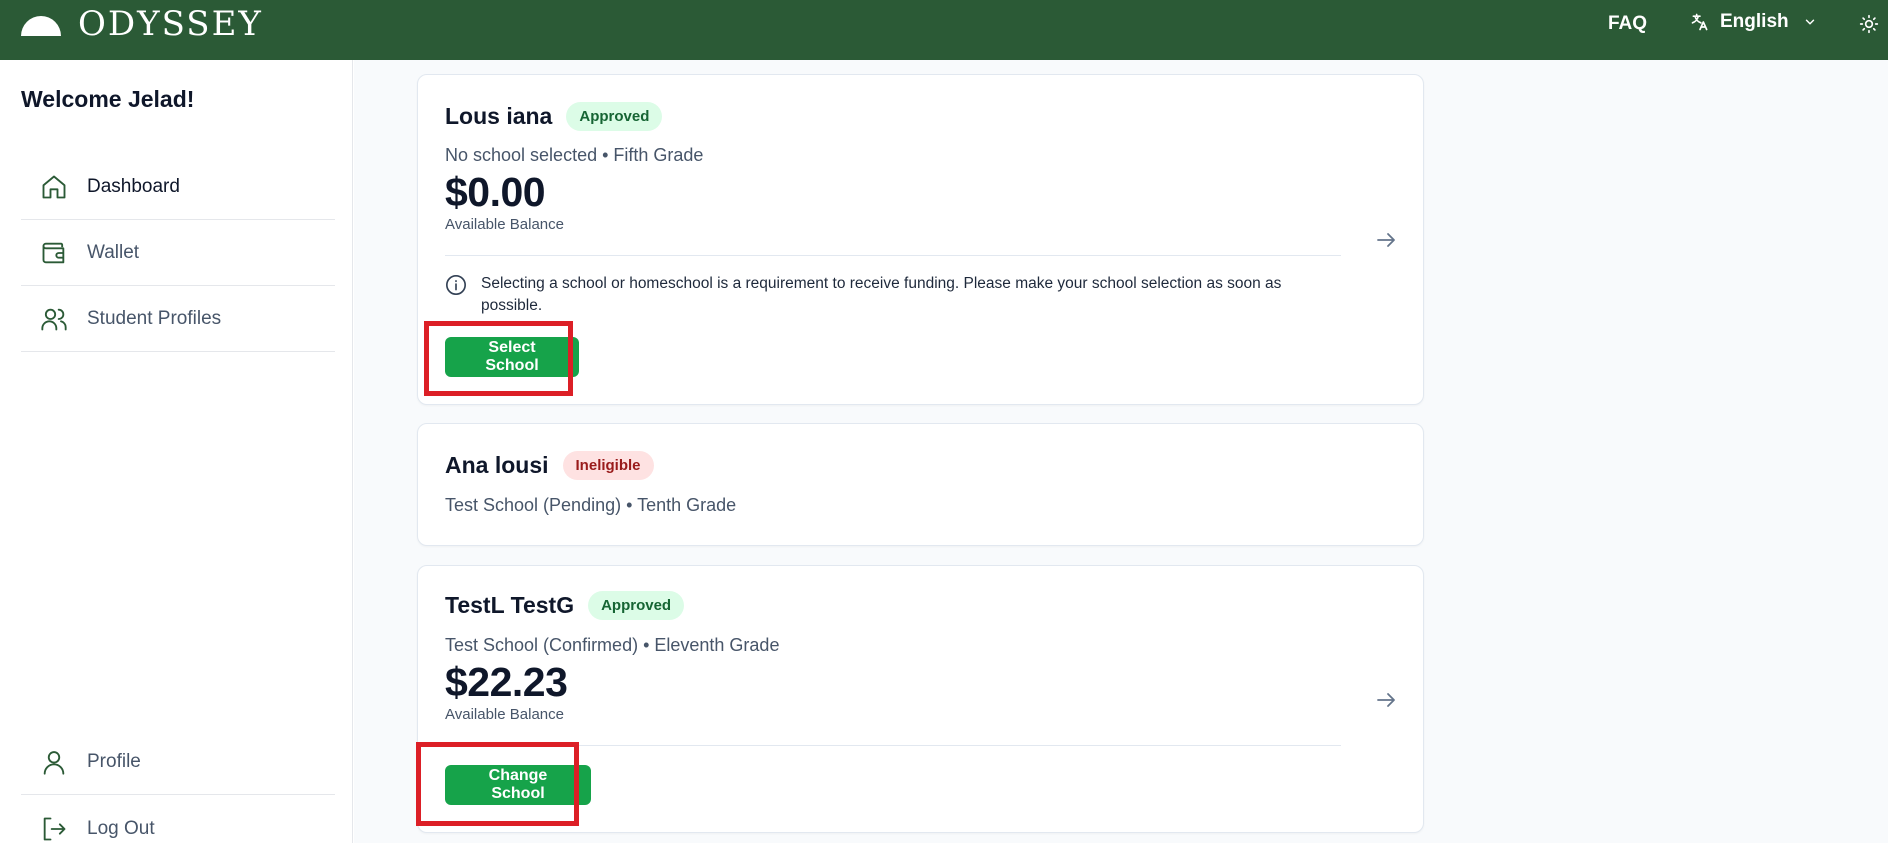 The height and width of the screenshot is (843, 1888). What do you see at coordinates (608, 465) in the screenshot?
I see `status-badge: Ineligible` at bounding box center [608, 465].